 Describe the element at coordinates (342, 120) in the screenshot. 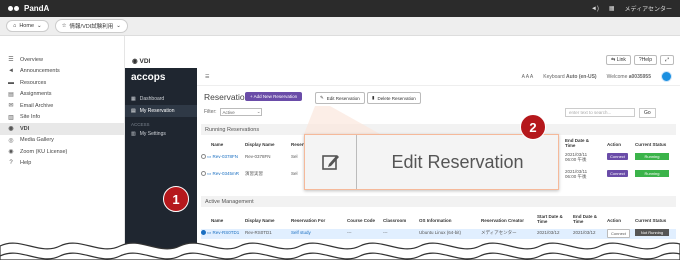

I see `callout-connector` at that location.